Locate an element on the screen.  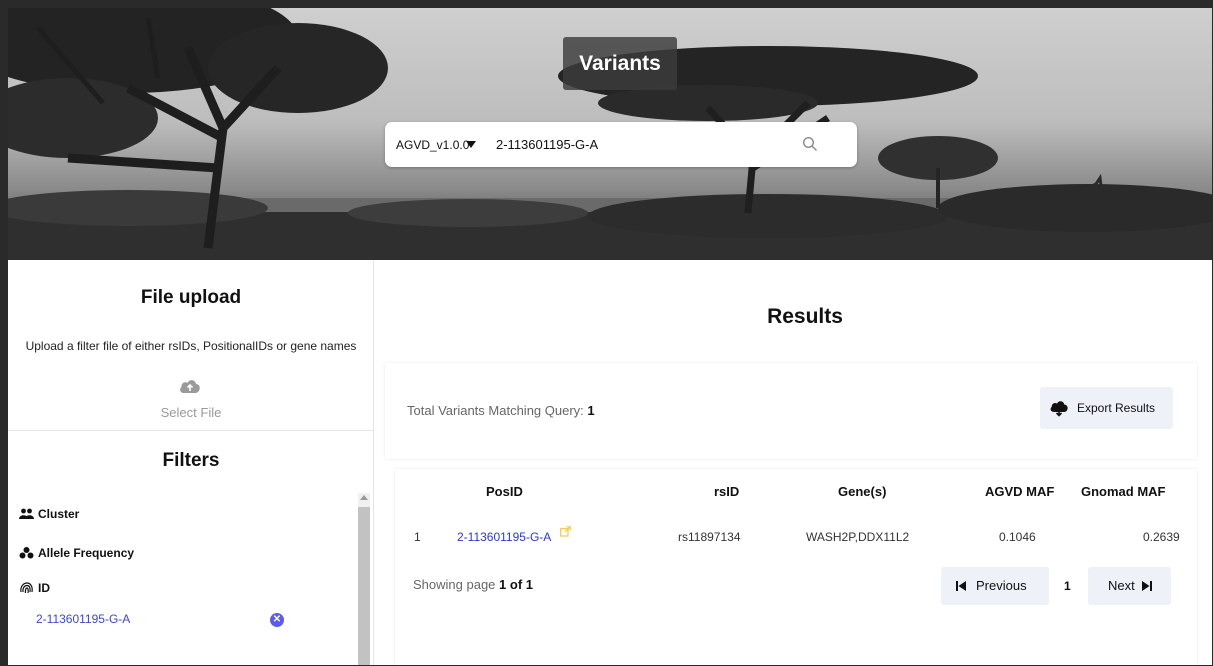
scroll-up-arrow-icon is located at coordinates (364, 497).